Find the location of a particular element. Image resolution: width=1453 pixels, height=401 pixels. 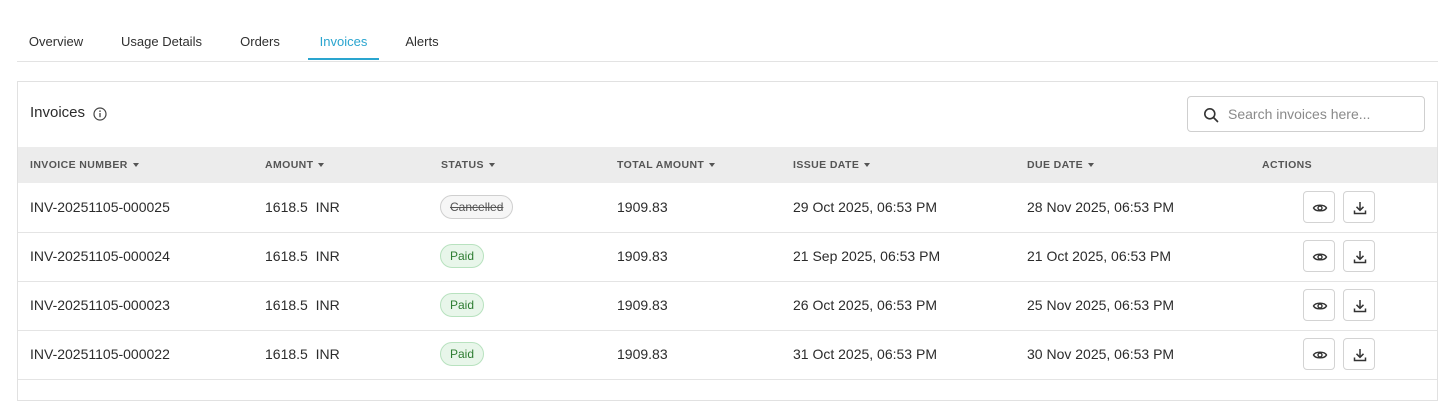

tab-usage-details: Usage Details is located at coordinates (161, 41).